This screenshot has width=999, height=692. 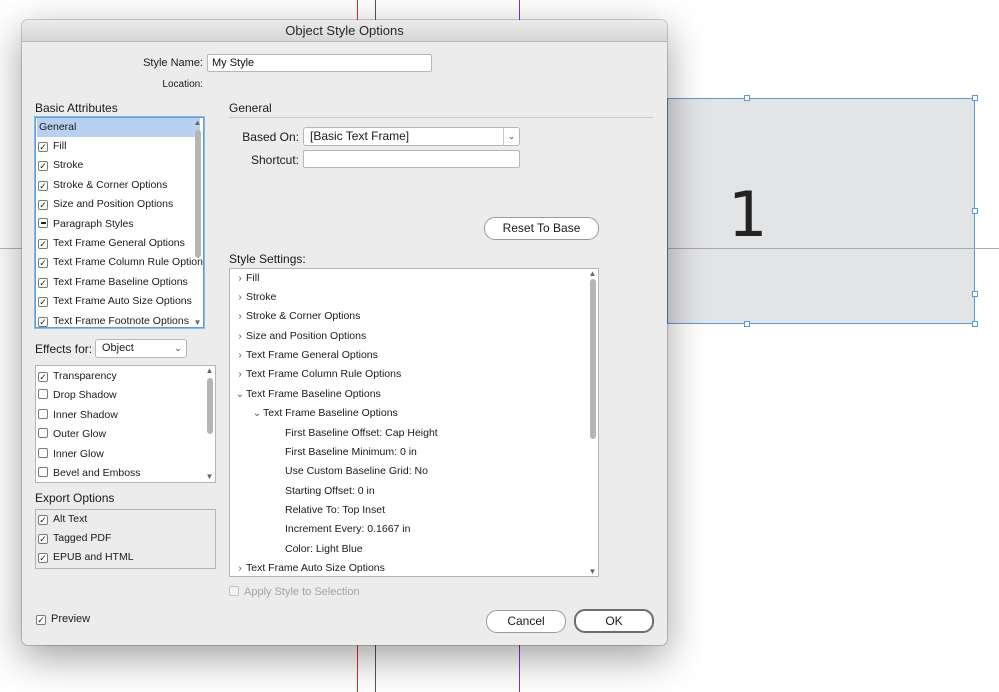 I want to click on tree-row-tf-baseline: ⌄ Text Frame Baseline Options, so click(x=307, y=394).